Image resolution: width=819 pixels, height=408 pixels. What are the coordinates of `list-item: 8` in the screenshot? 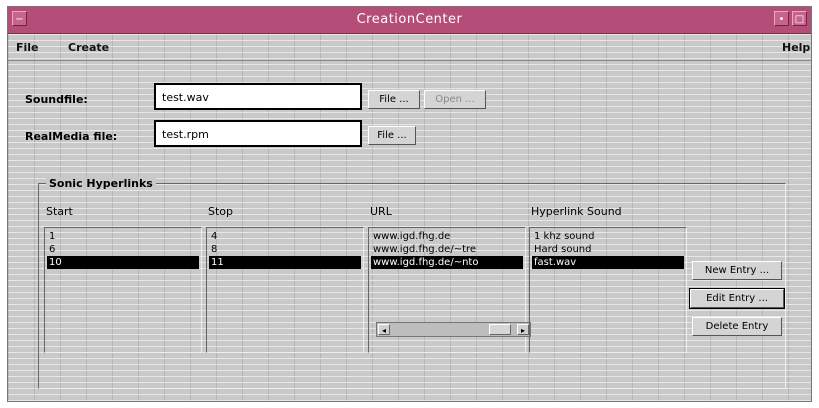 It's located at (285, 249).